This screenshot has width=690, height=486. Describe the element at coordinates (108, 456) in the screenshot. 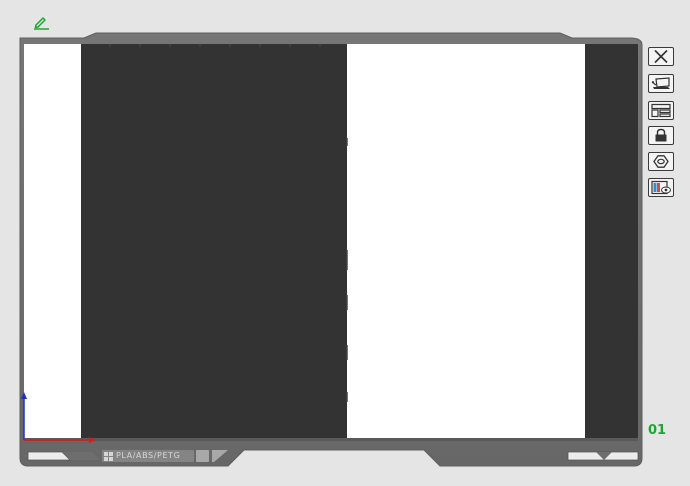

I see `grid-icon` at that location.